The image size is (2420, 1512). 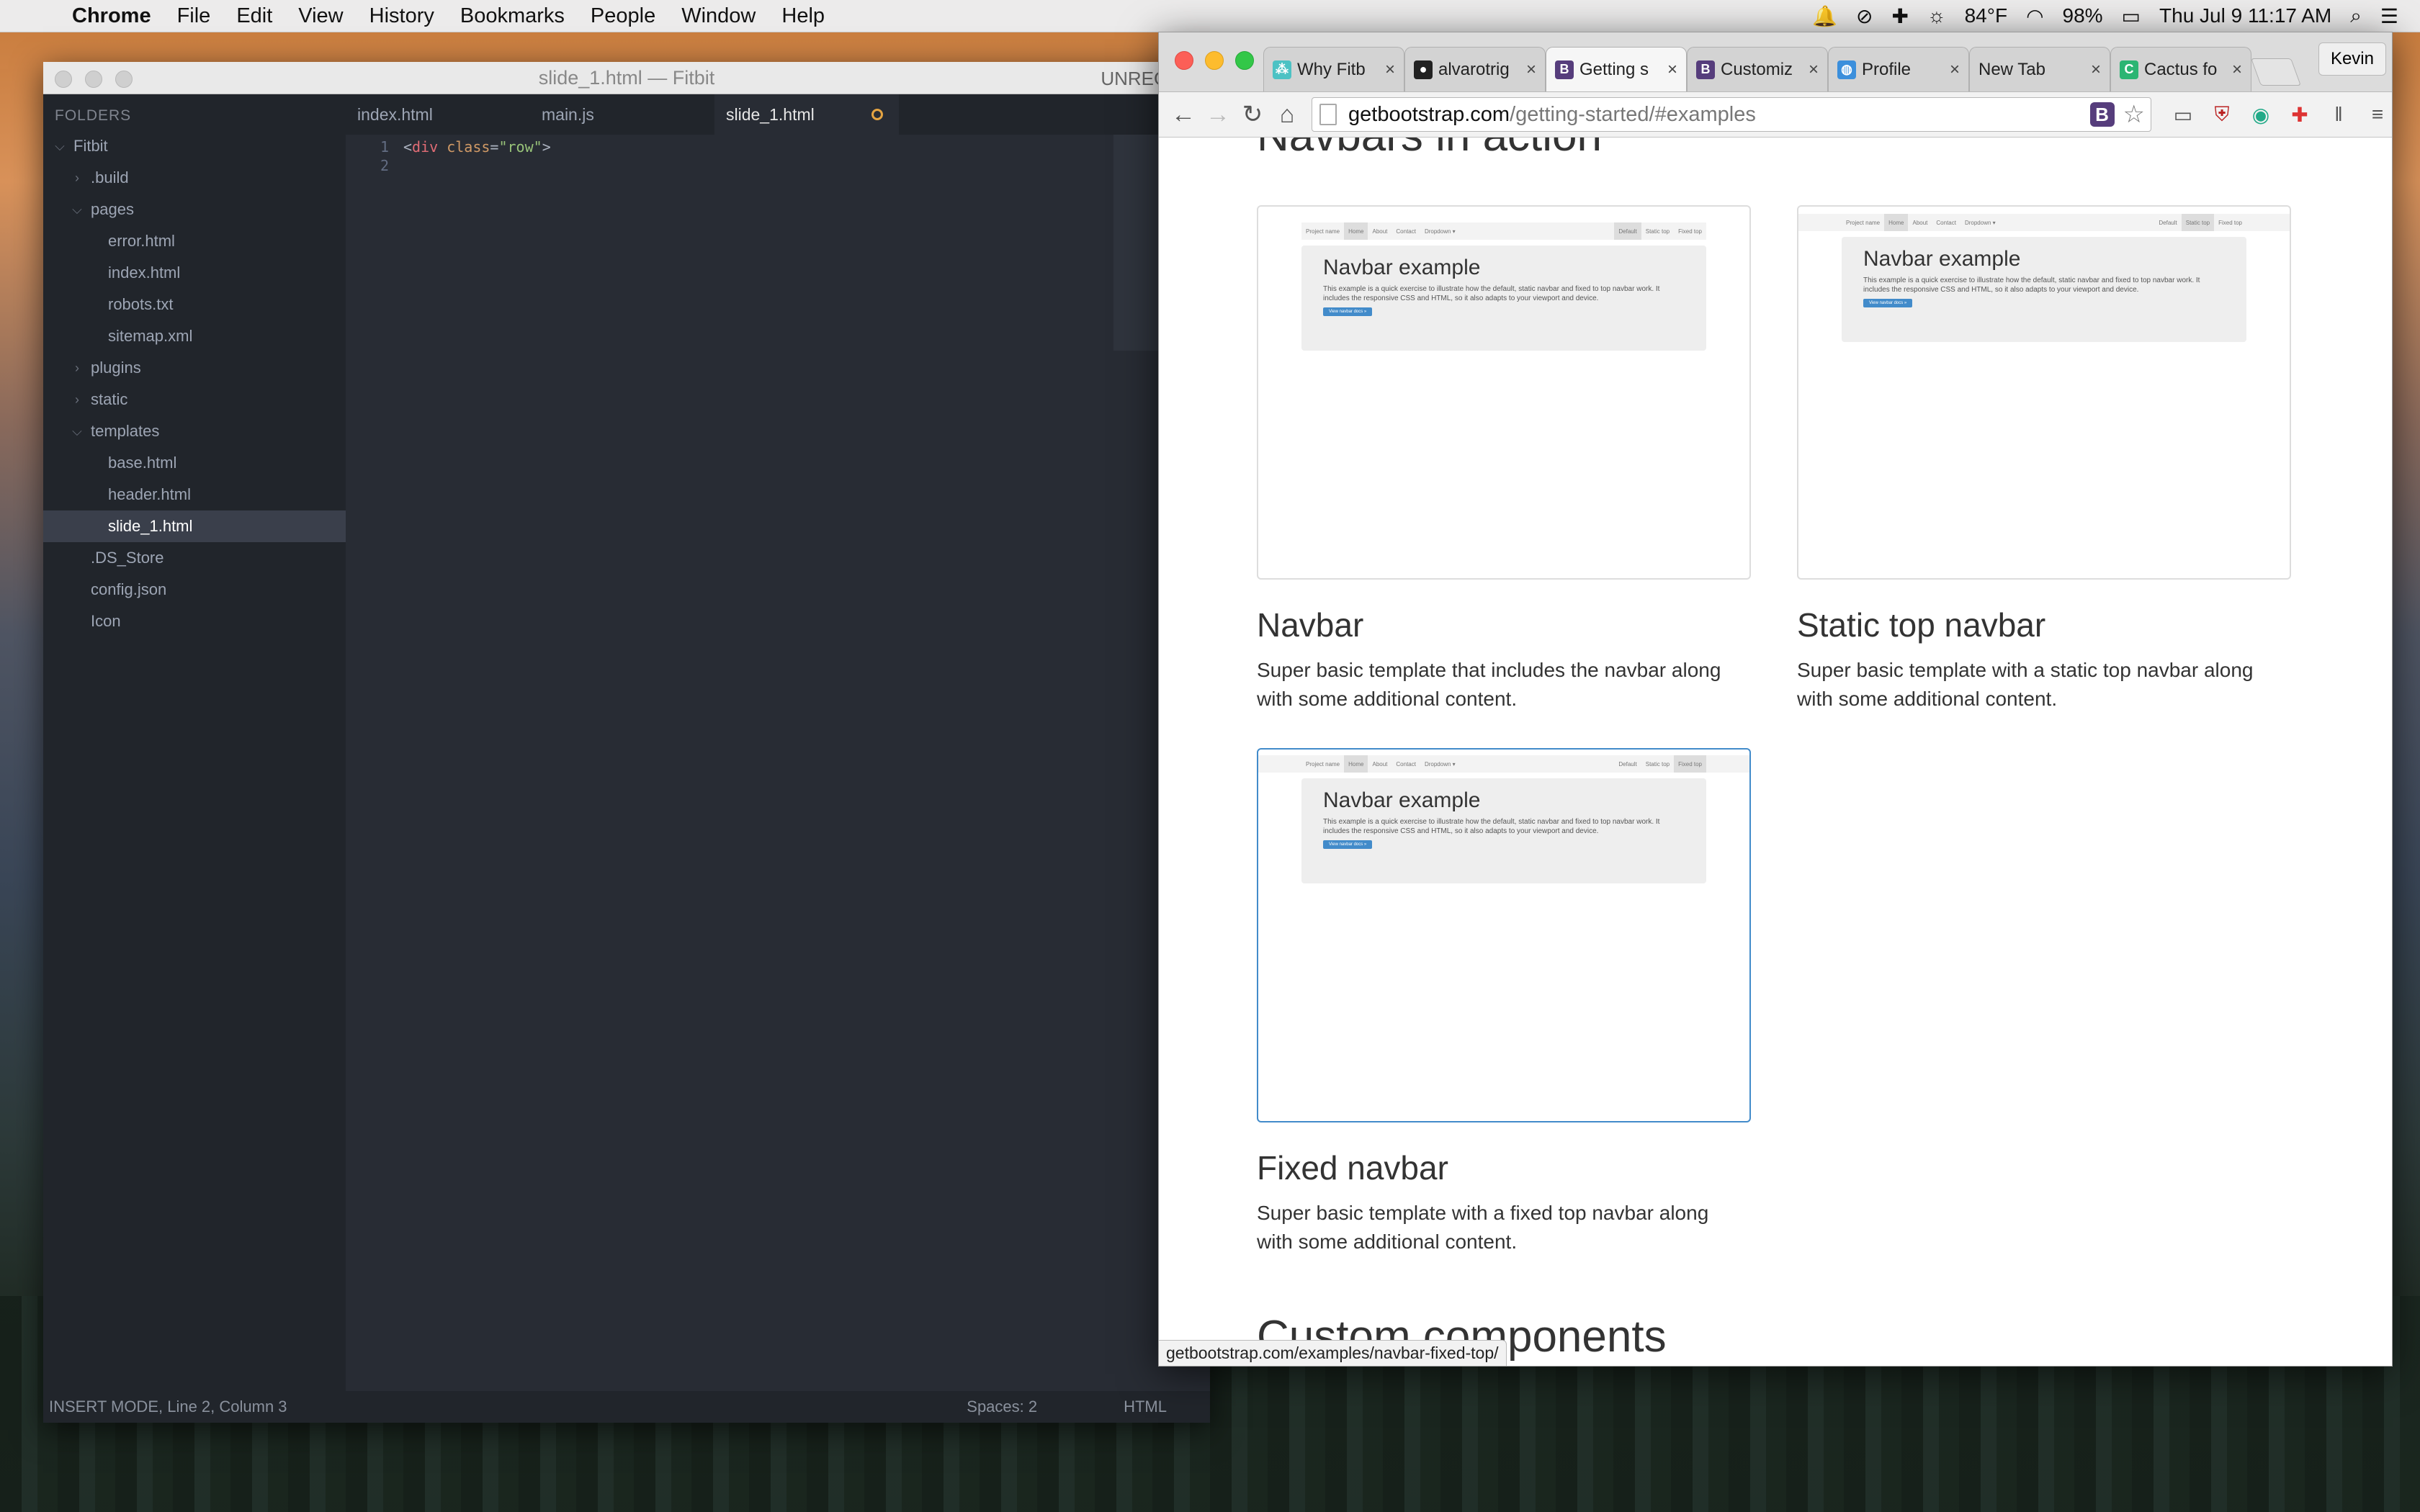 What do you see at coordinates (1921, 625) in the screenshot?
I see `example-title: Static top navbar` at bounding box center [1921, 625].